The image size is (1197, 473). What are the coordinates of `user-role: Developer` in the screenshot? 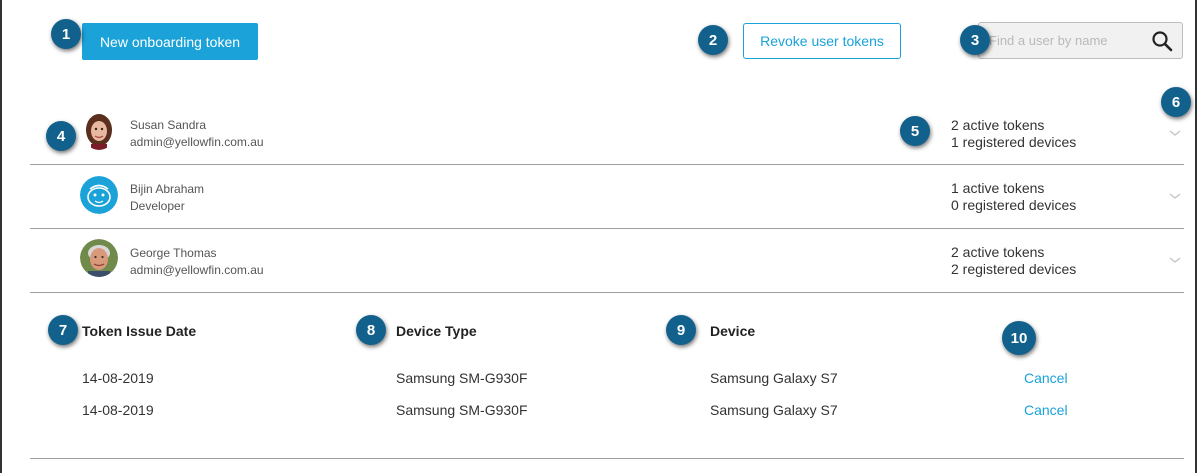 It's located at (157, 206).